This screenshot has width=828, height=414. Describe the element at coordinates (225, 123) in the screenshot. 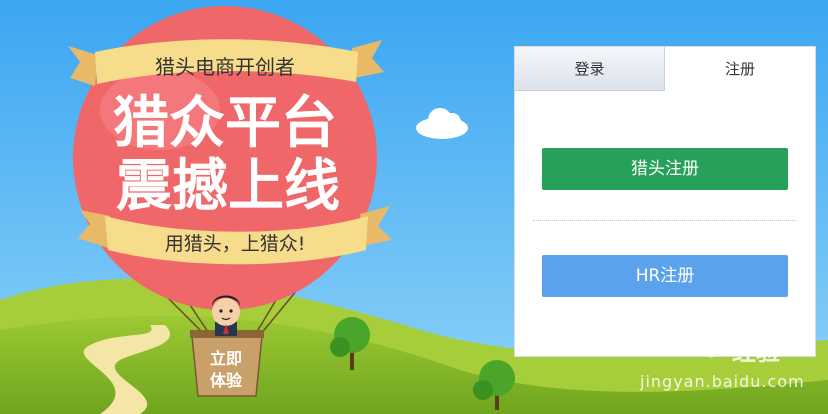

I see `headline-line-1: 猎众平台` at that location.